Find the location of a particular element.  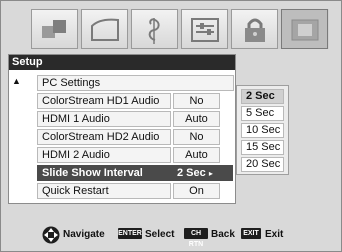

menu-row-colorstream-hd1-audio: ColorStream HD1 Audio No is located at coordinates (122, 101).